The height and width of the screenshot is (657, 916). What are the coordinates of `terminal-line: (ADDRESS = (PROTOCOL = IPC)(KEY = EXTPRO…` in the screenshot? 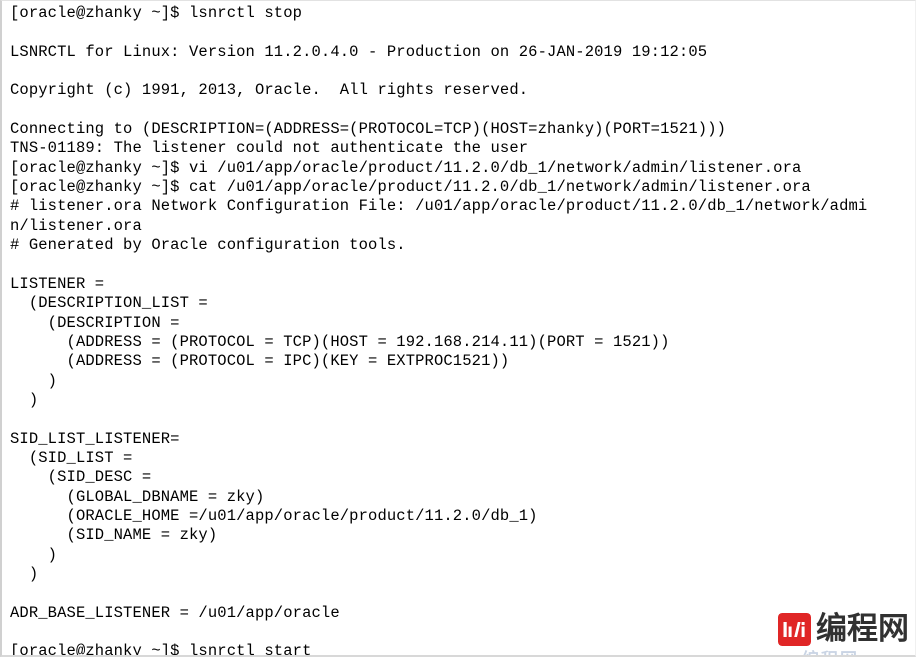 It's located at (260, 361).